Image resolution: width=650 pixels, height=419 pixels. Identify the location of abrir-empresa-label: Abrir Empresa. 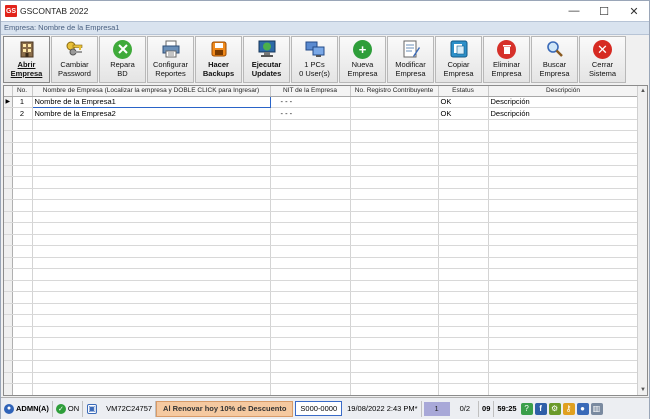
(26, 69).